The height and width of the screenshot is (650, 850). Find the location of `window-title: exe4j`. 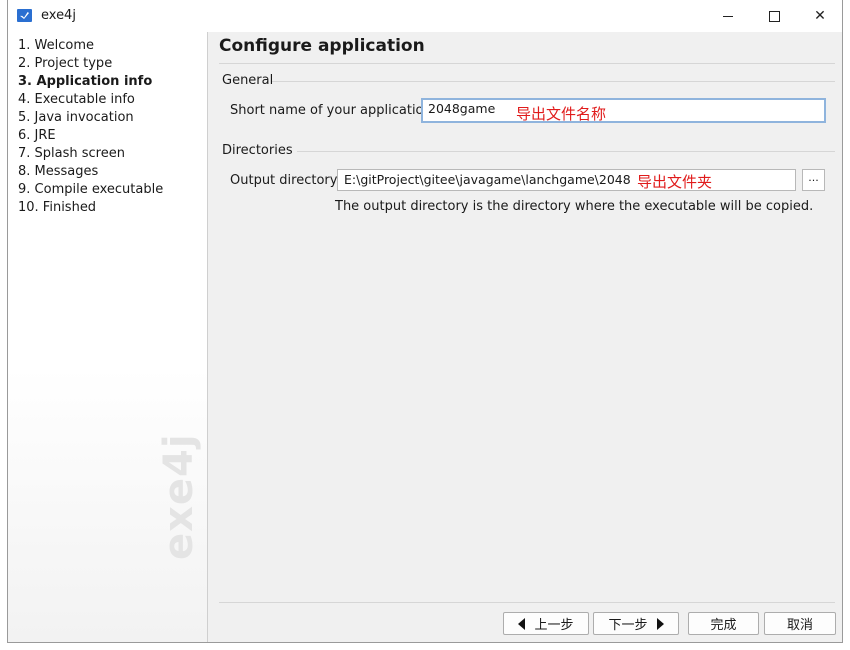

window-title: exe4j is located at coordinates (58, 15).